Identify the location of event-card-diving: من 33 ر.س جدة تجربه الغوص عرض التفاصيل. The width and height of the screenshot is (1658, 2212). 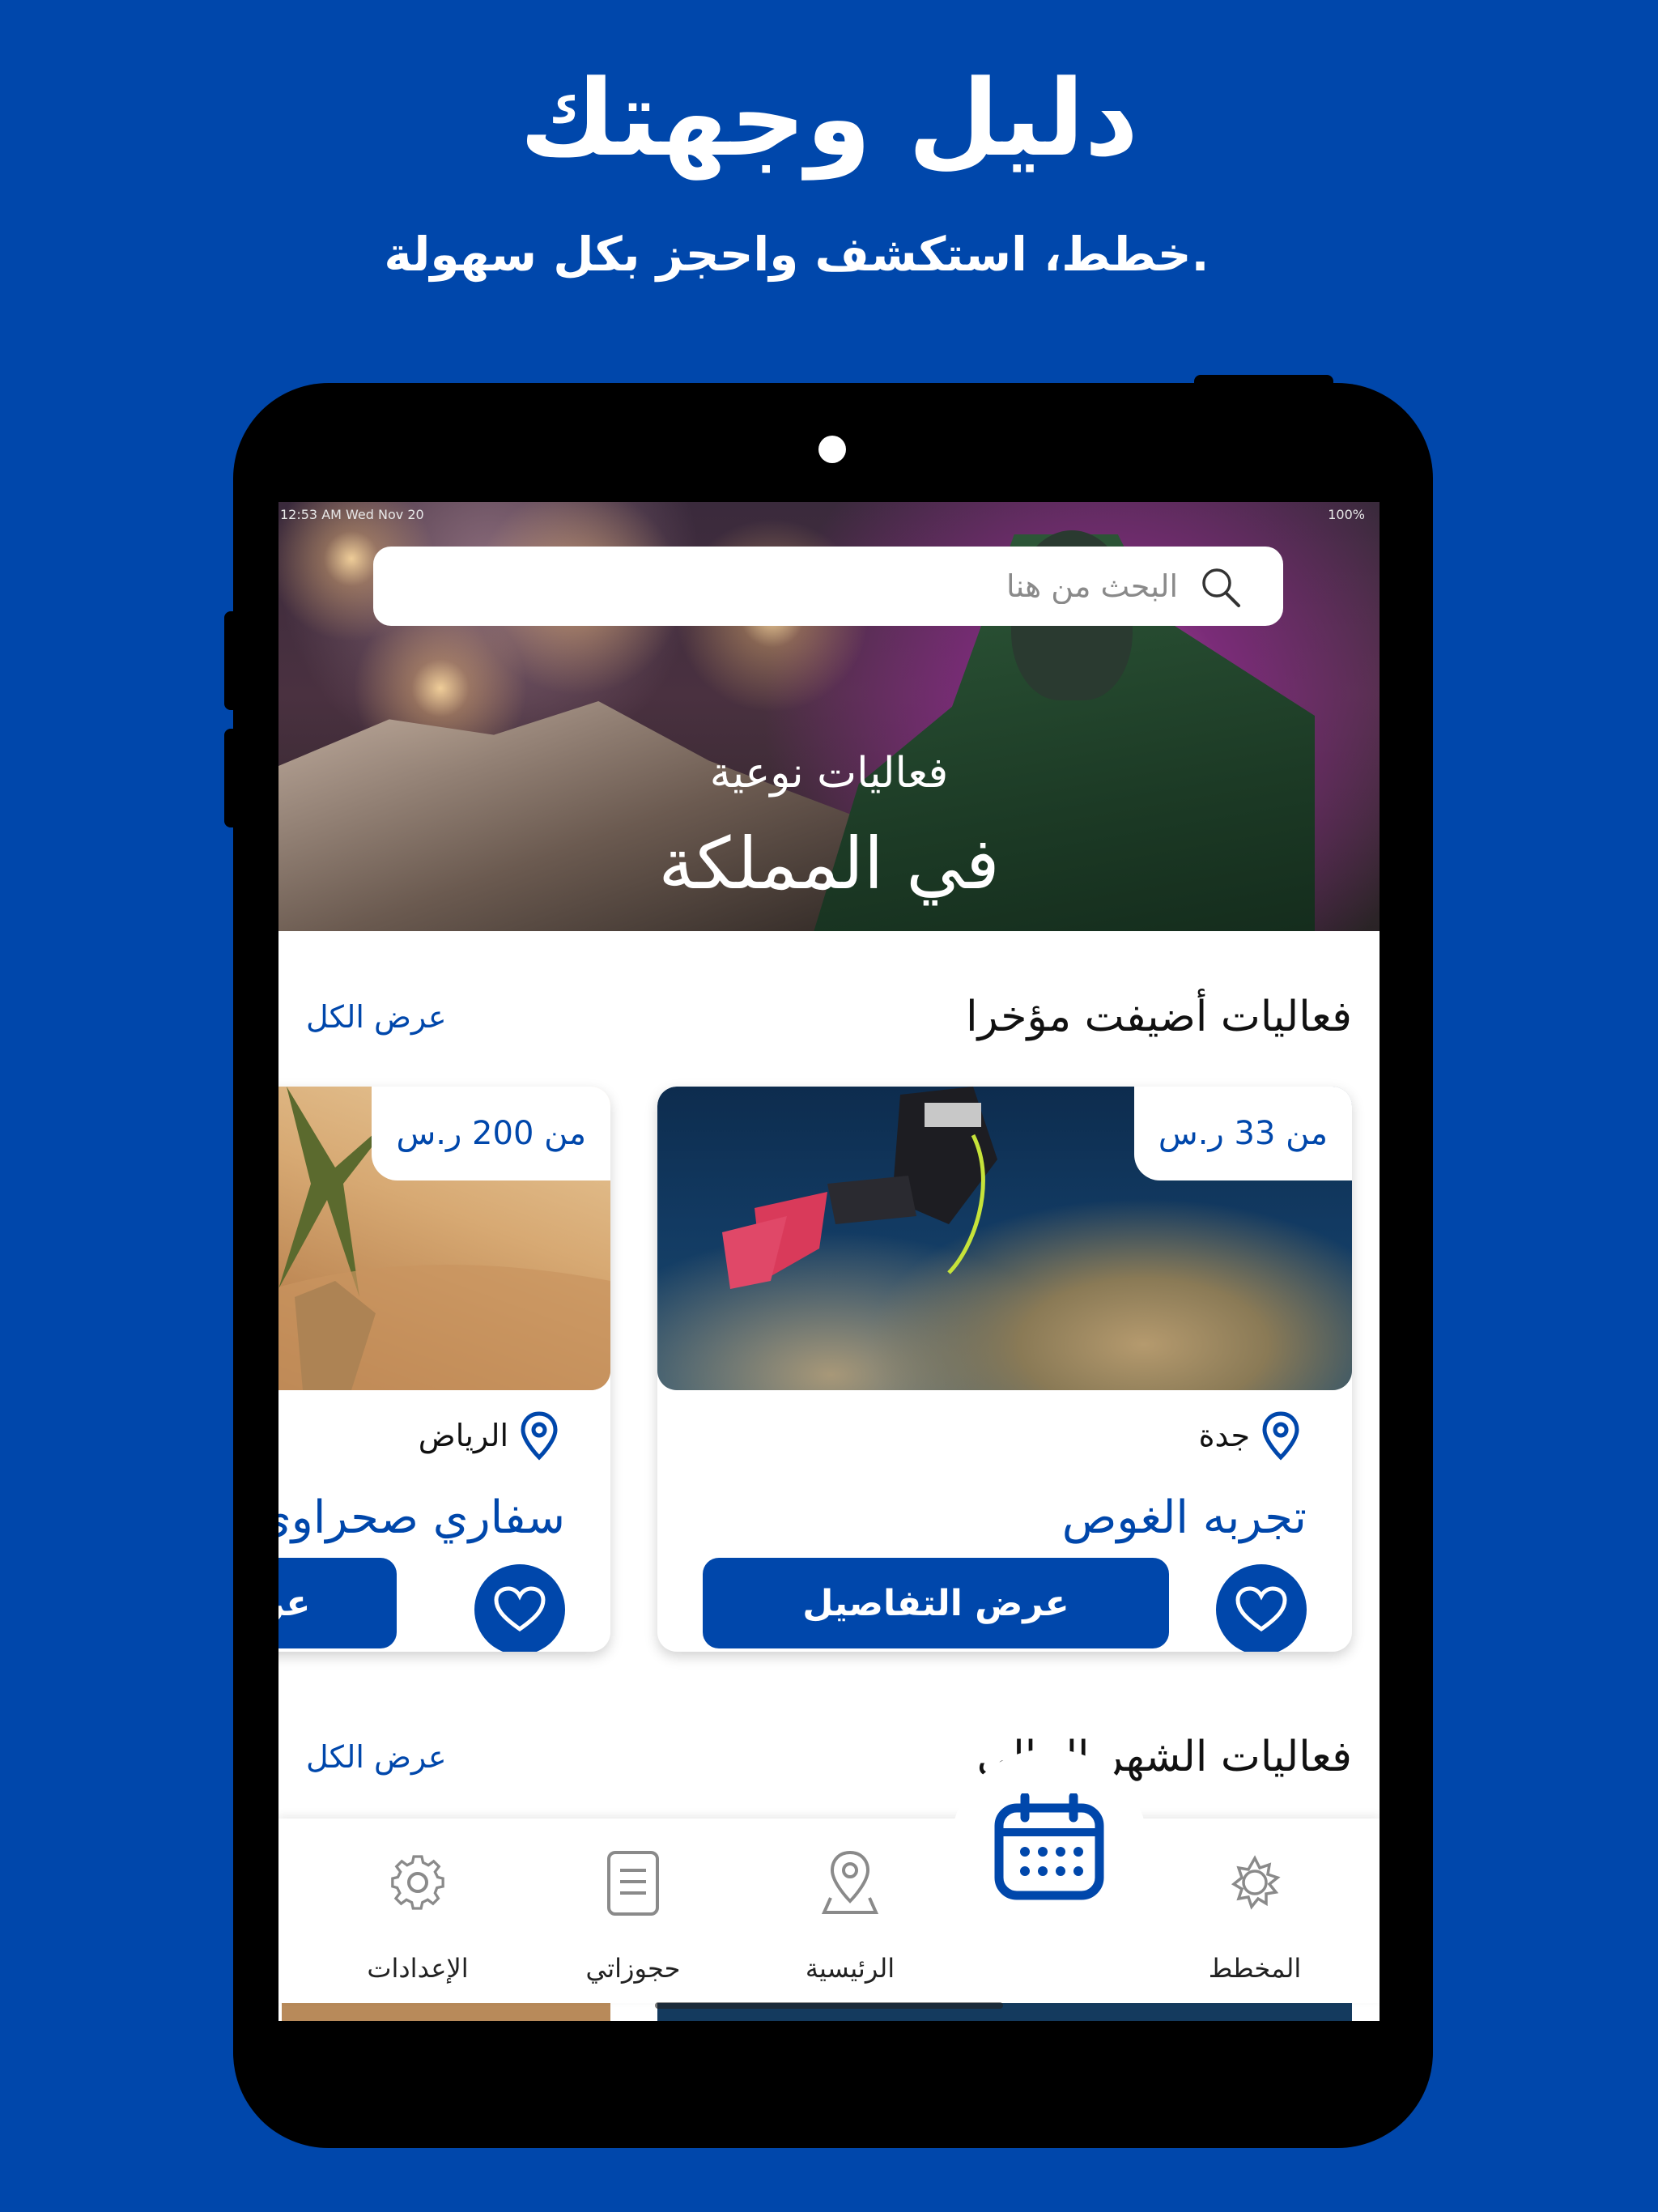
(1004, 1370).